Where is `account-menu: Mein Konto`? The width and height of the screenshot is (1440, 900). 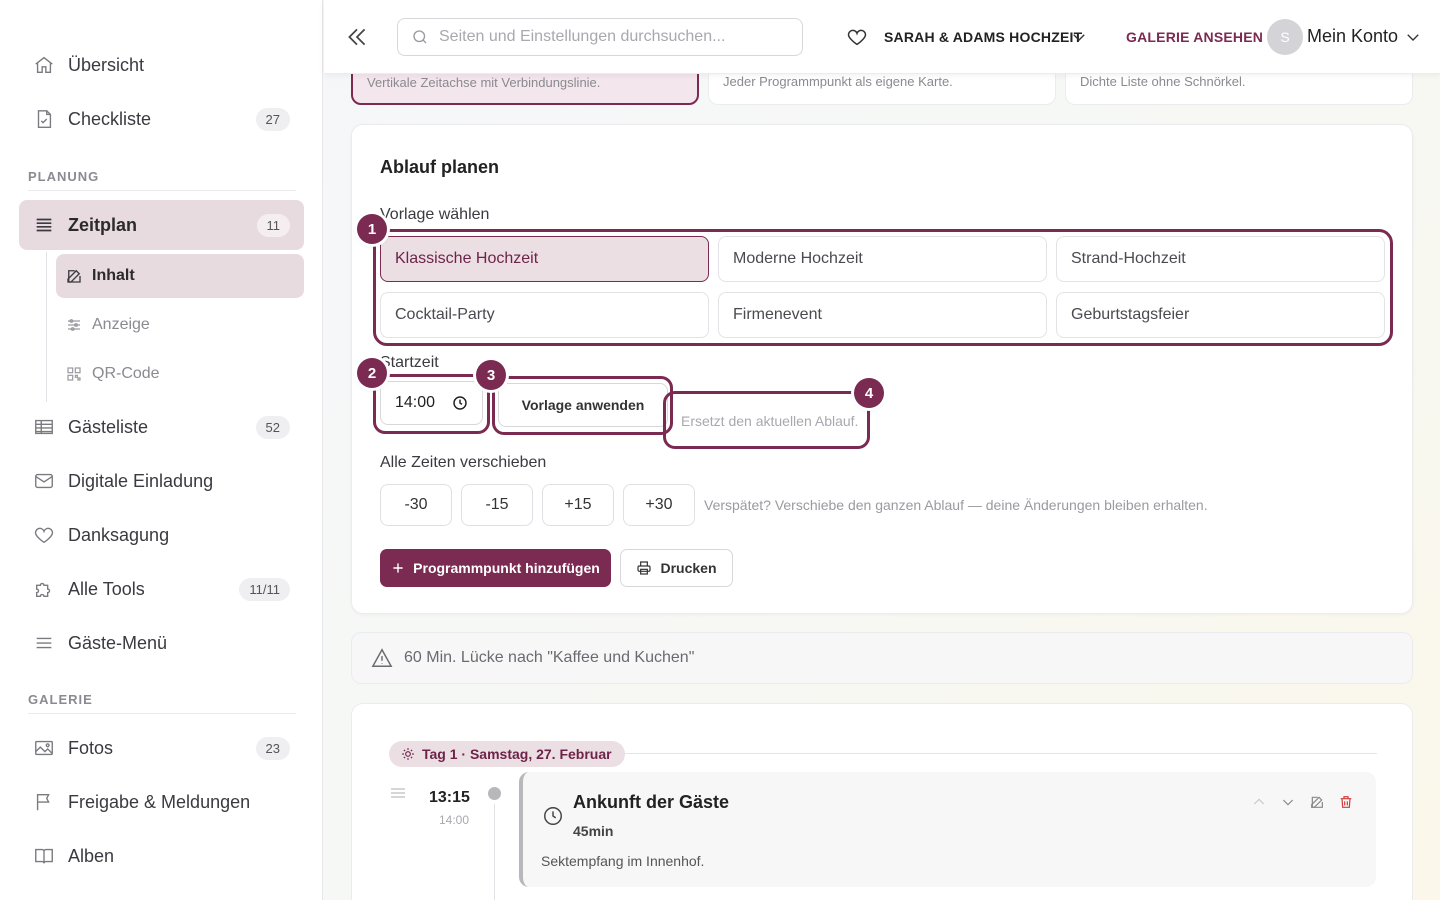 account-menu: Mein Konto is located at coordinates (1352, 36).